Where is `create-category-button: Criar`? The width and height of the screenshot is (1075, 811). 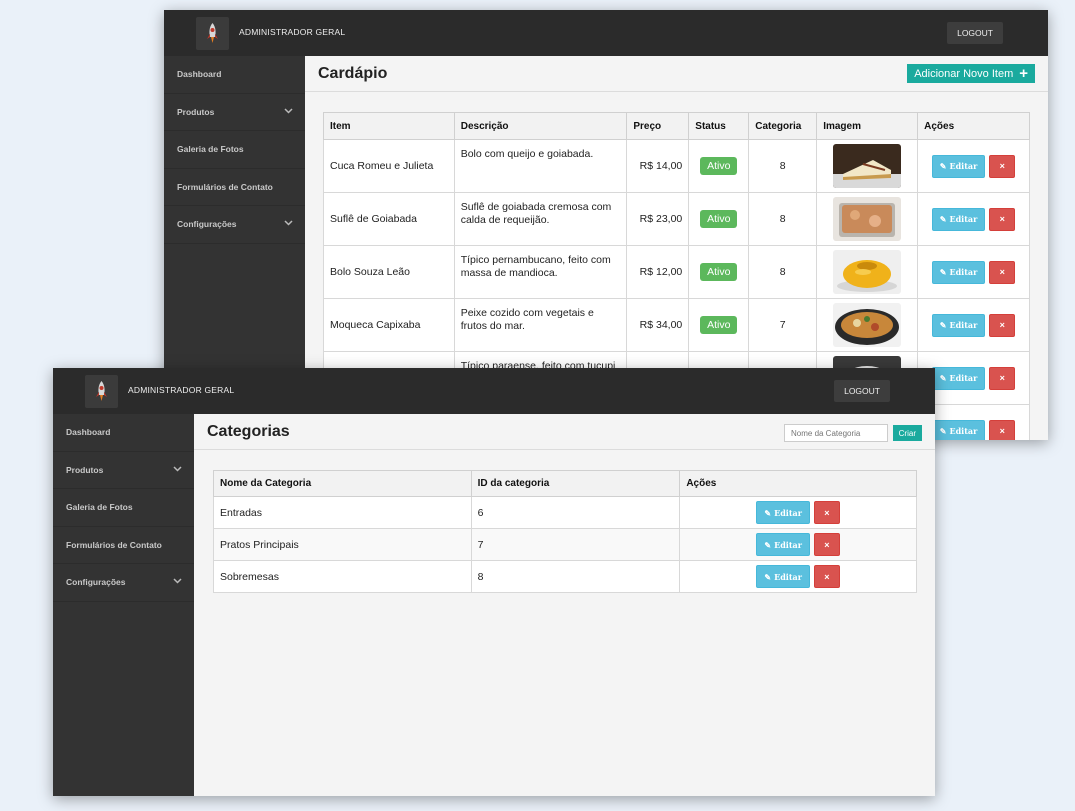 create-category-button: Criar is located at coordinates (907, 433).